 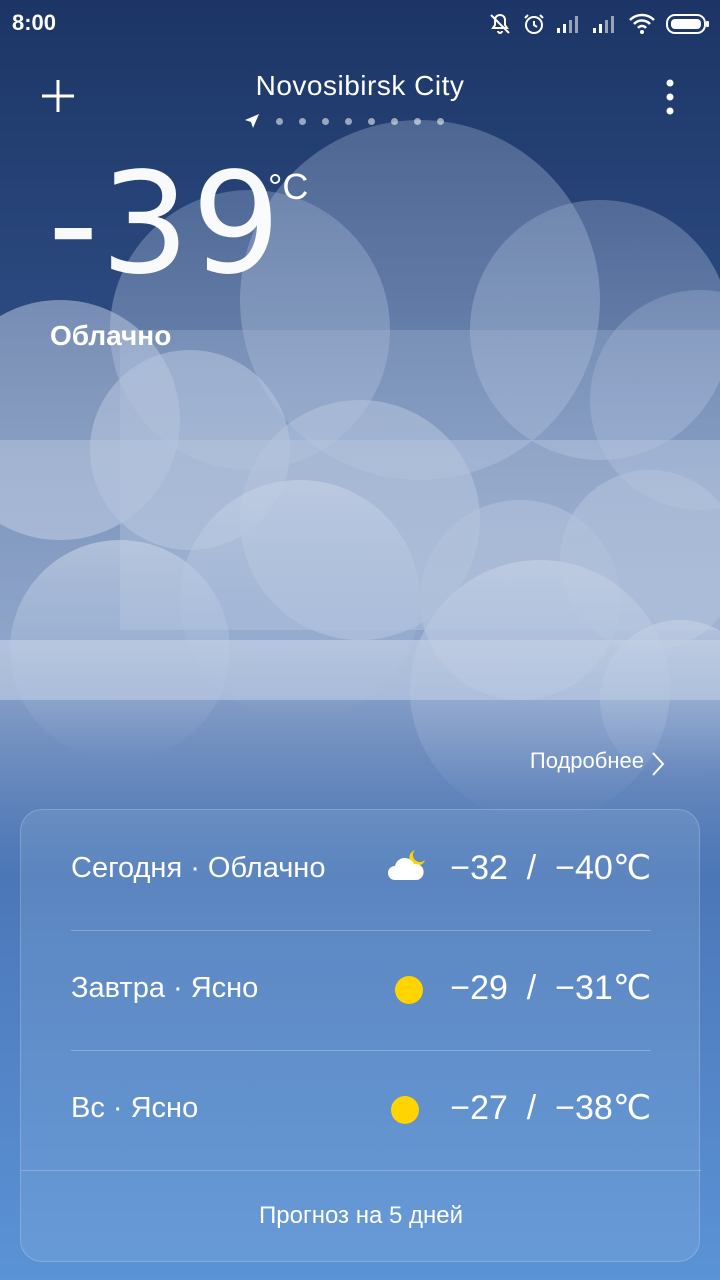 What do you see at coordinates (500, 23) in the screenshot?
I see `notifications-off-icon` at bounding box center [500, 23].